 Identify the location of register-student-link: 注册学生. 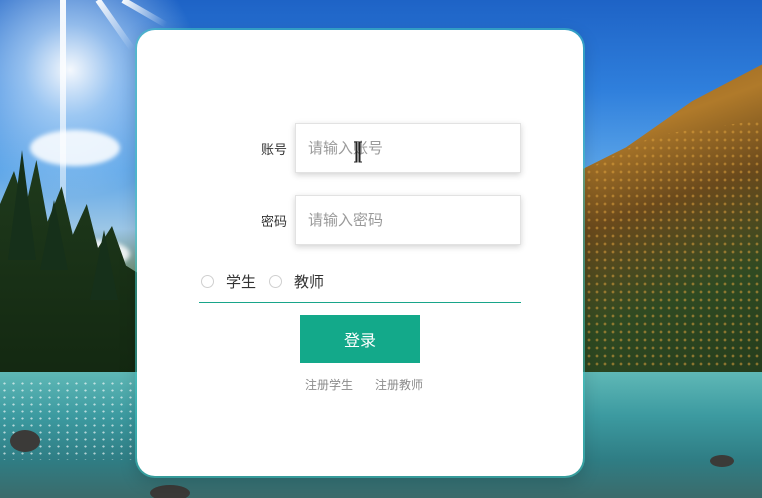
(329, 385).